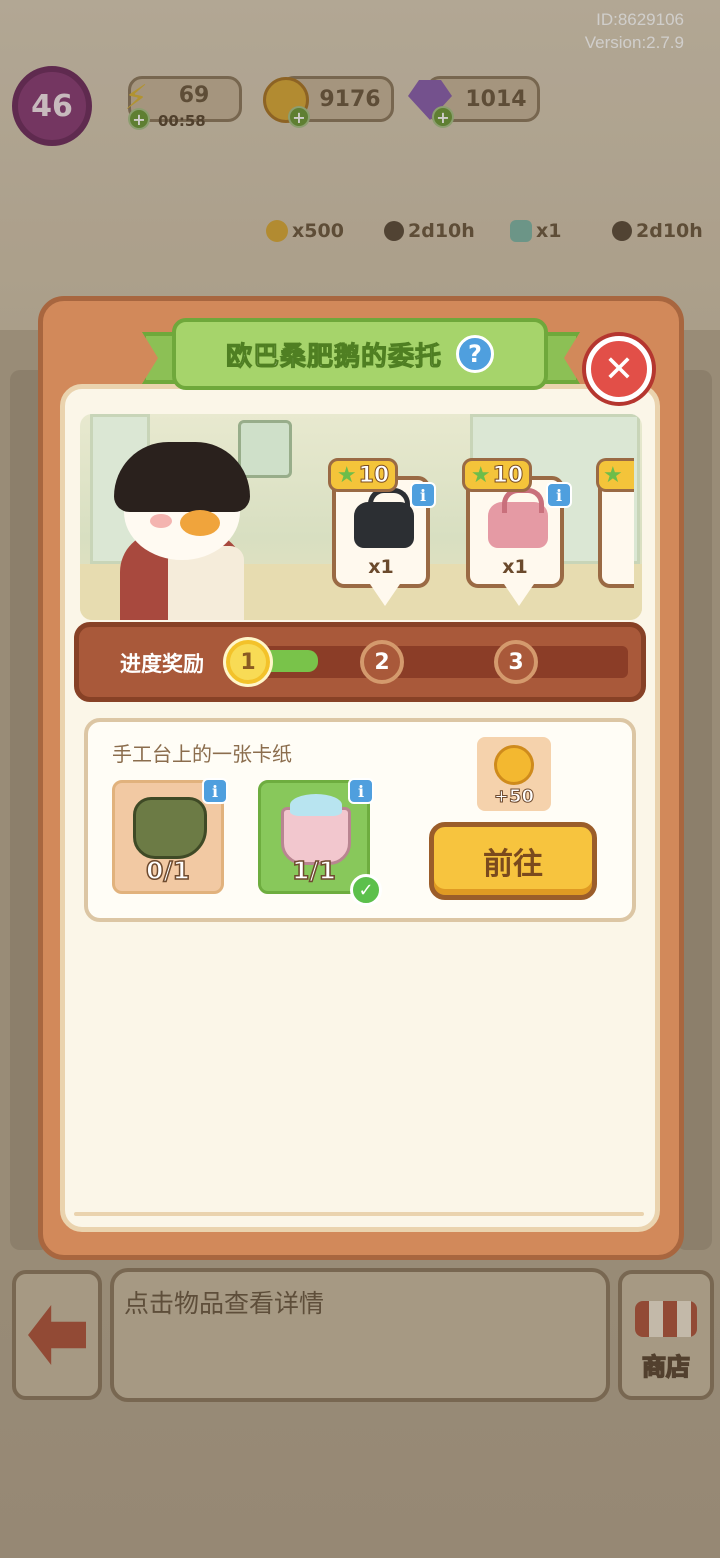  I want to click on reward-star-tag-1: ★ 10, so click(363, 475).